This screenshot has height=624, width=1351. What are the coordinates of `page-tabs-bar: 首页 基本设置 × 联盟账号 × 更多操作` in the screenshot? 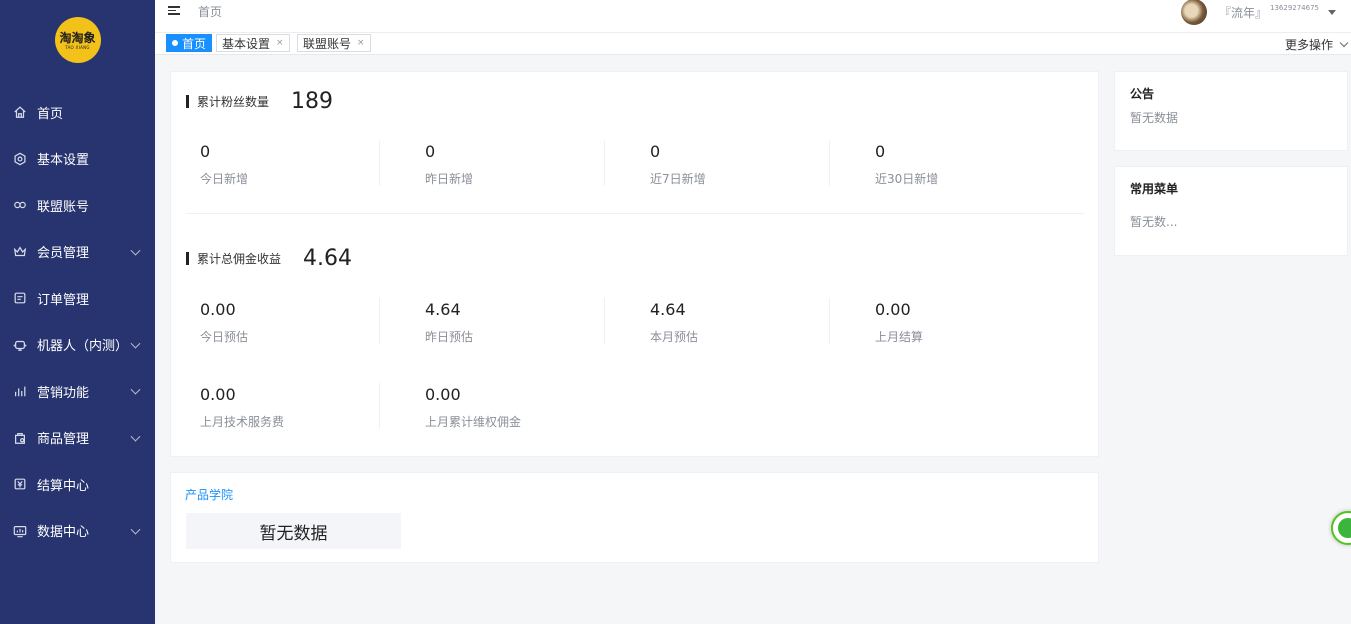 It's located at (753, 43).